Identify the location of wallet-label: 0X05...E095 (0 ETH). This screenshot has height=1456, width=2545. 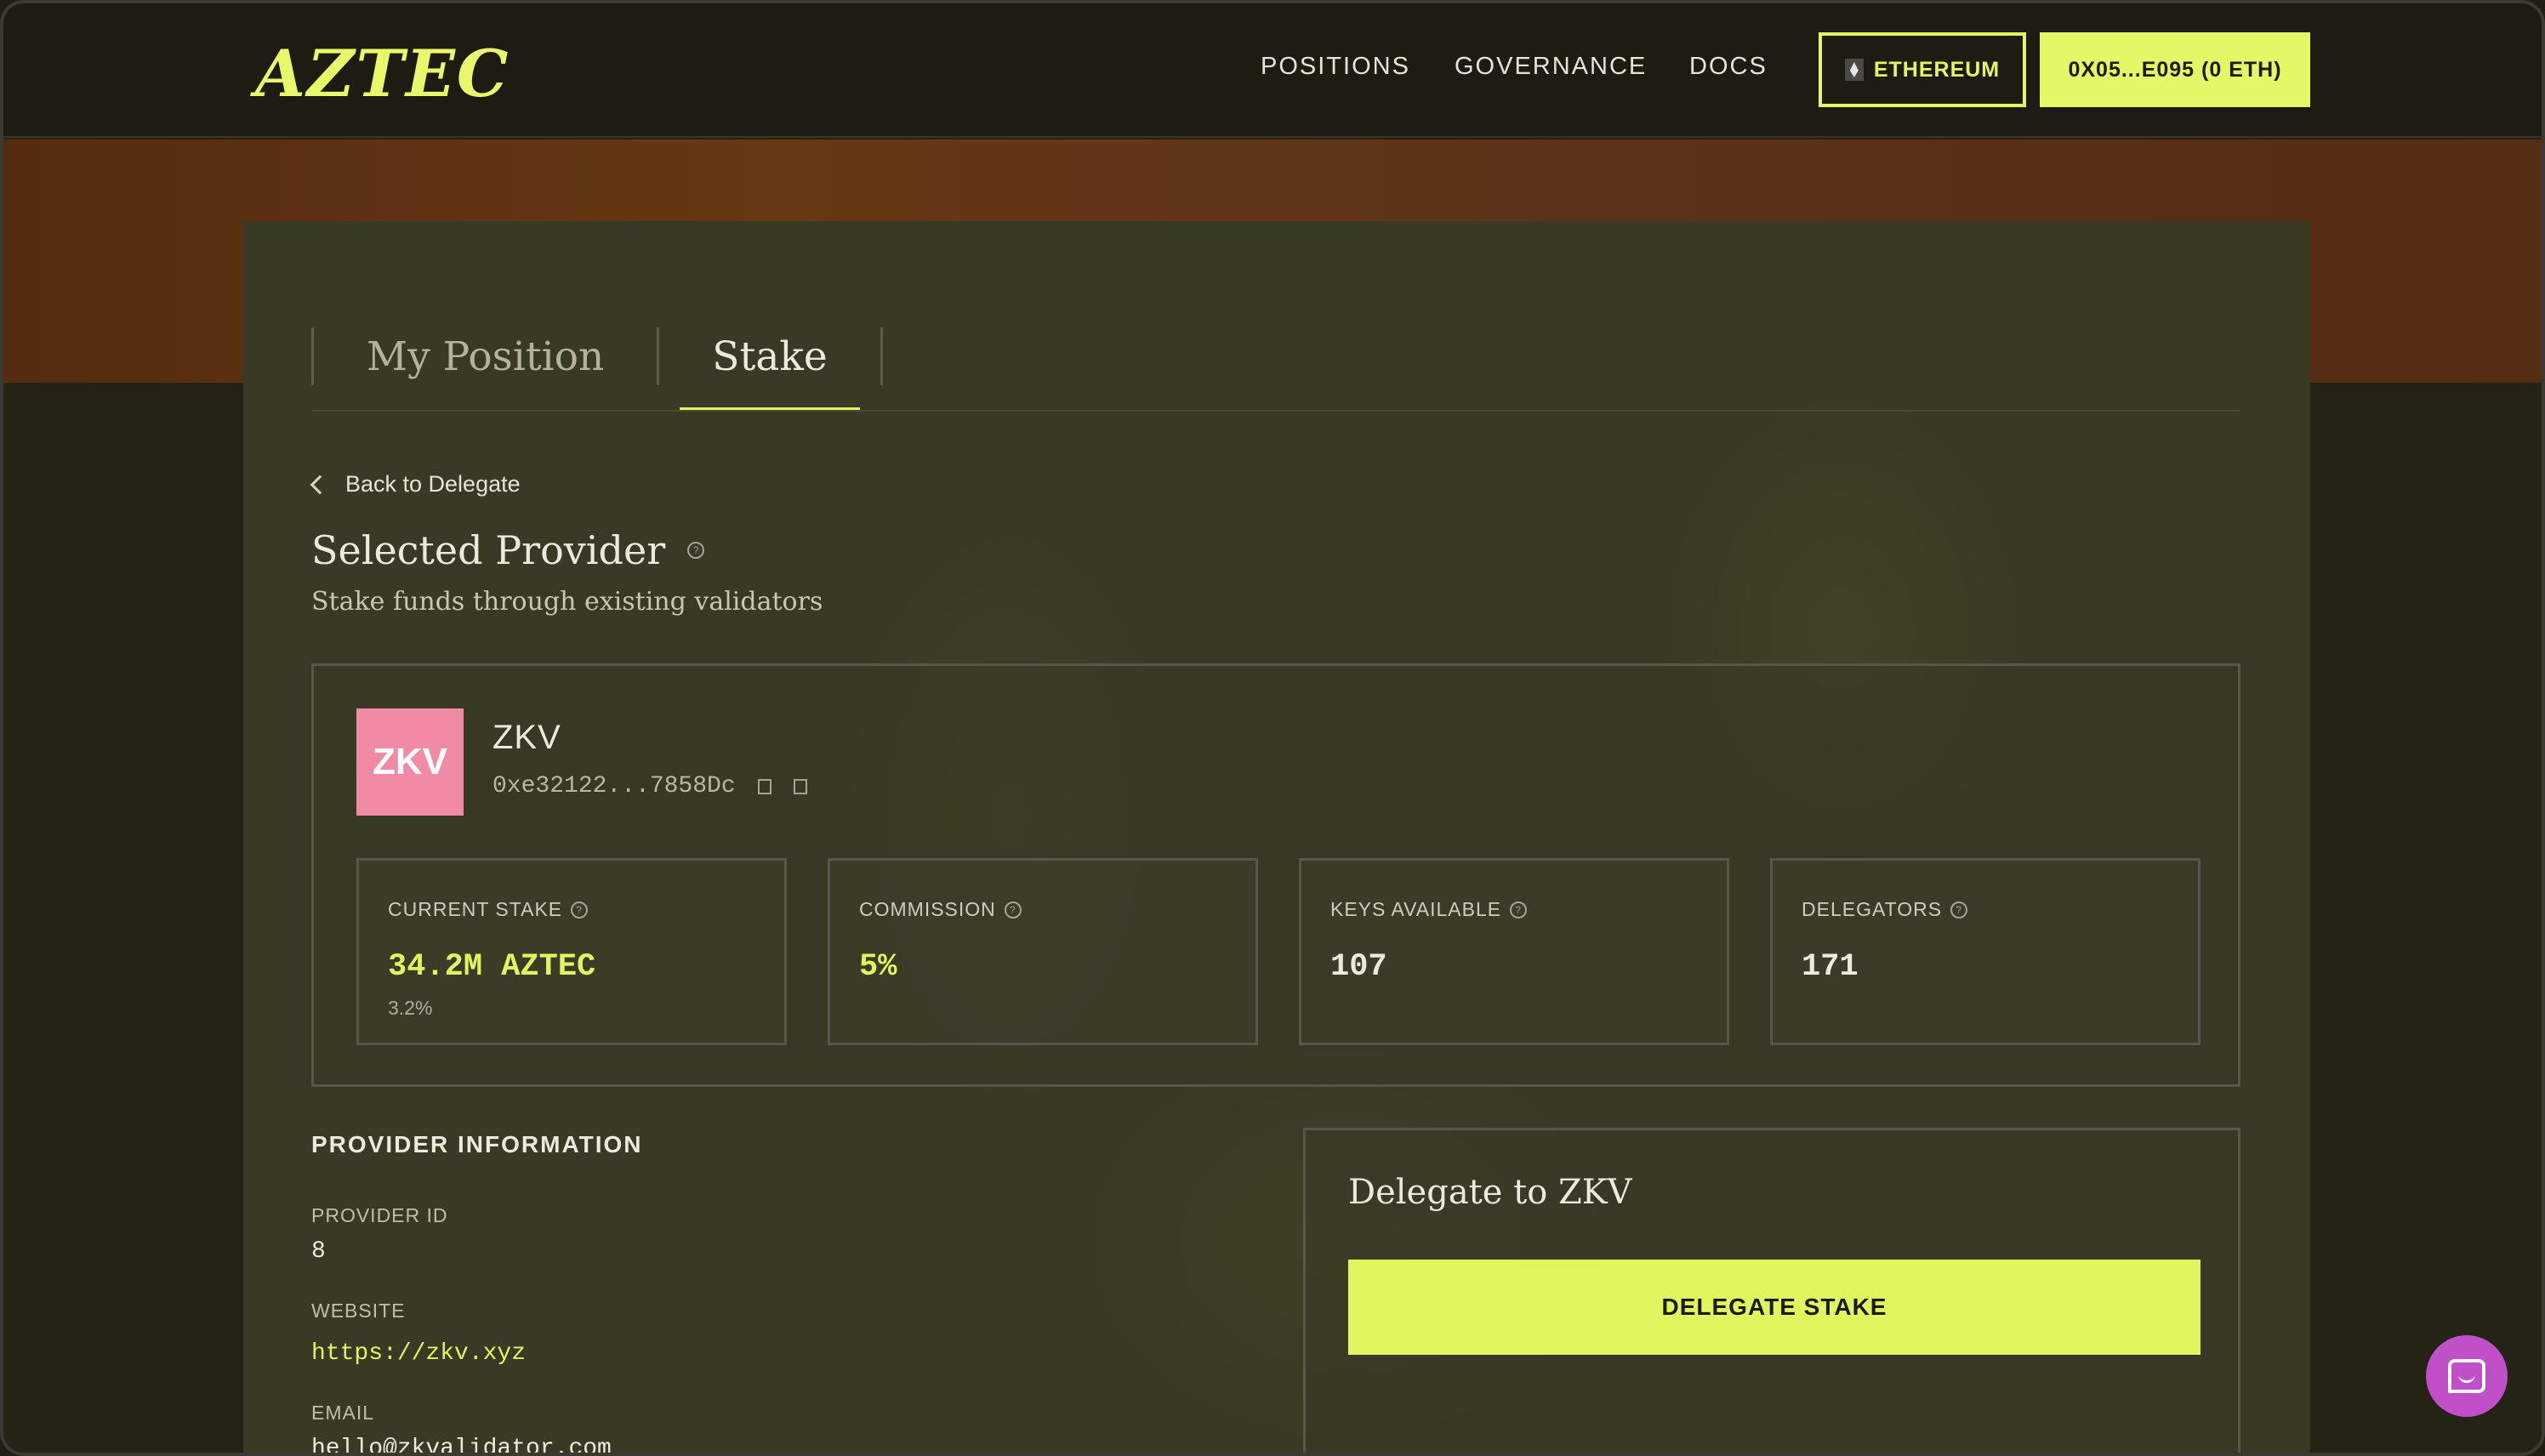
(2175, 69).